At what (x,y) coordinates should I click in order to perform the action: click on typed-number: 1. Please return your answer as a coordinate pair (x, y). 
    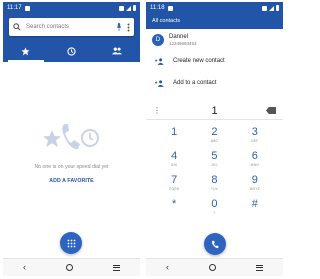
    Looking at the image, I should click on (214, 111).